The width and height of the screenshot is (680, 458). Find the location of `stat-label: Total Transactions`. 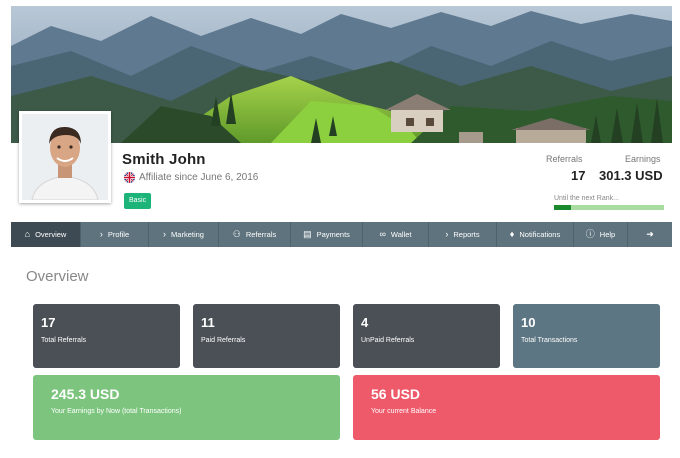

stat-label: Total Transactions is located at coordinates (549, 340).